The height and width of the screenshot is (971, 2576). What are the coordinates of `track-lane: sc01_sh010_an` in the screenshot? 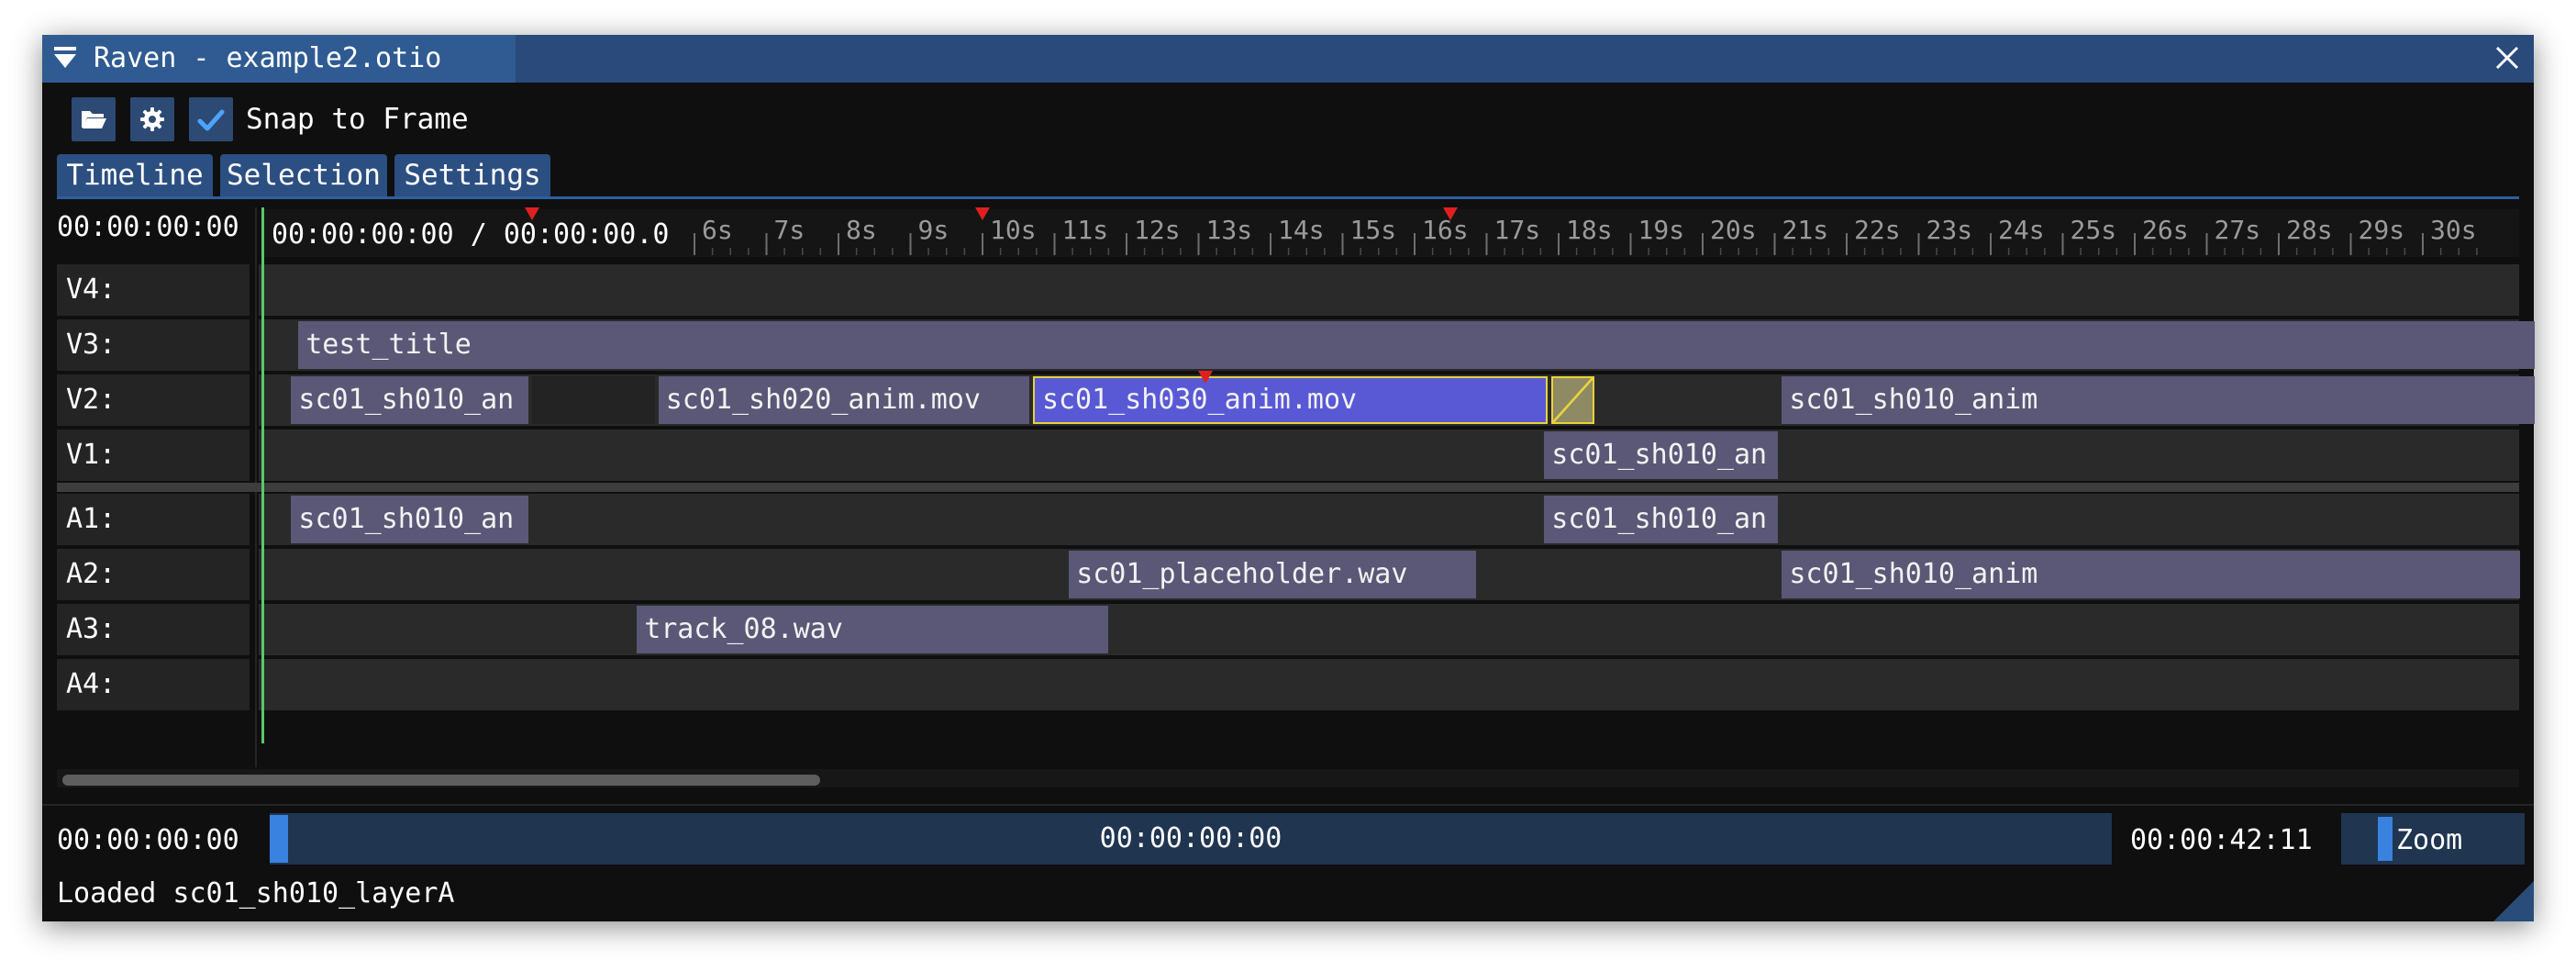 It's located at (1389, 455).